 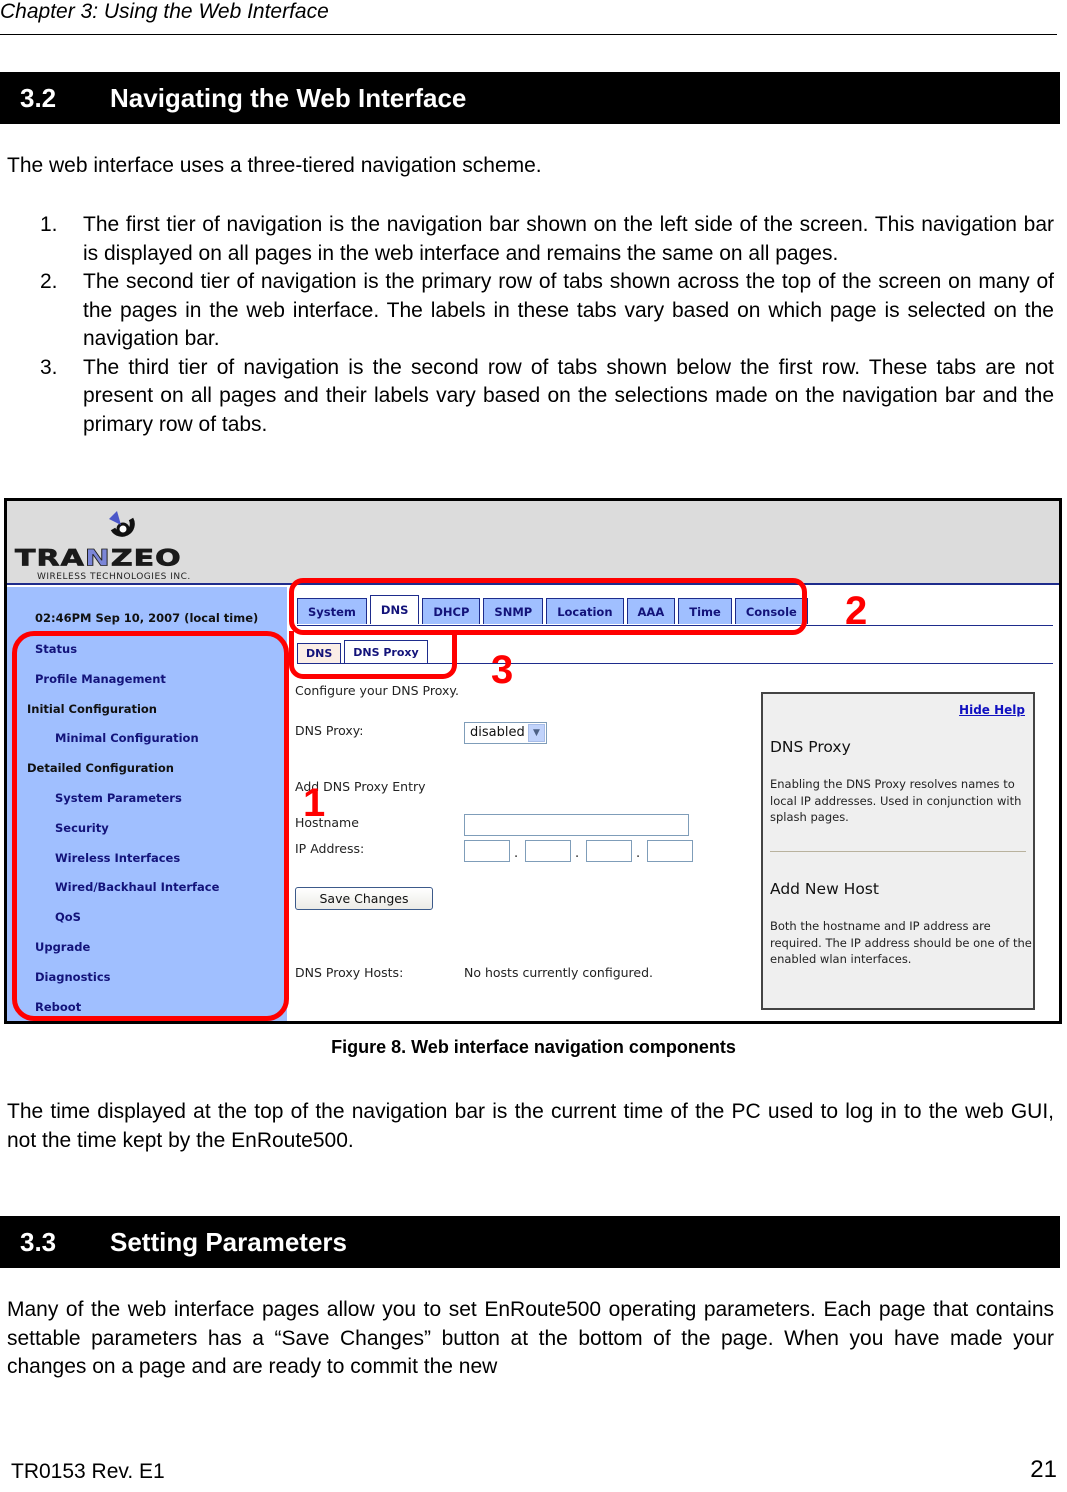 What do you see at coordinates (49, 224) in the screenshot?
I see `list-marker: 1.` at bounding box center [49, 224].